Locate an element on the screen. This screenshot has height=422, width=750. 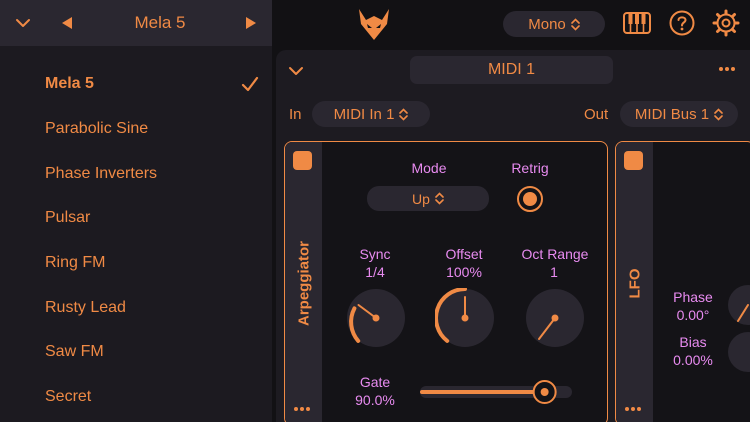
arpeggiator-title: Arpeggiator is located at coordinates (304, 284).